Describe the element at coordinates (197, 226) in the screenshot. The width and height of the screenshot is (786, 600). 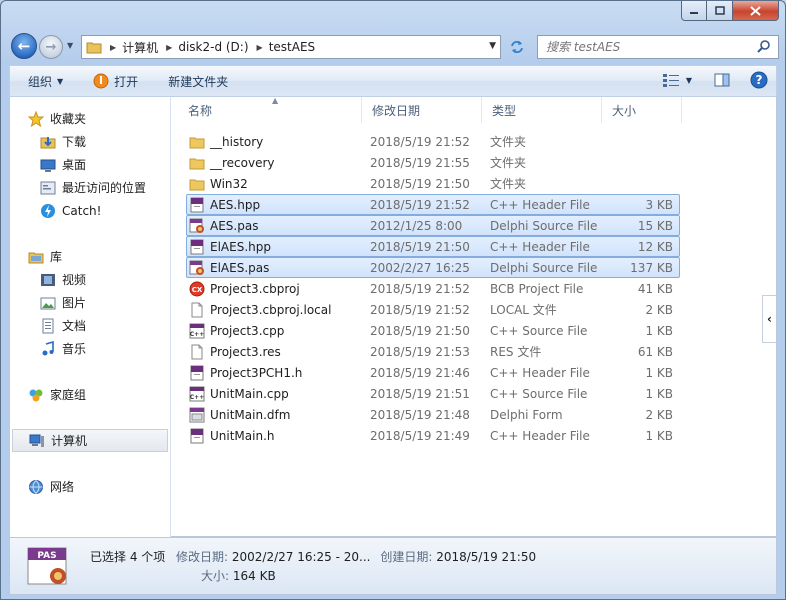
I see `delphi-file-icon` at that location.